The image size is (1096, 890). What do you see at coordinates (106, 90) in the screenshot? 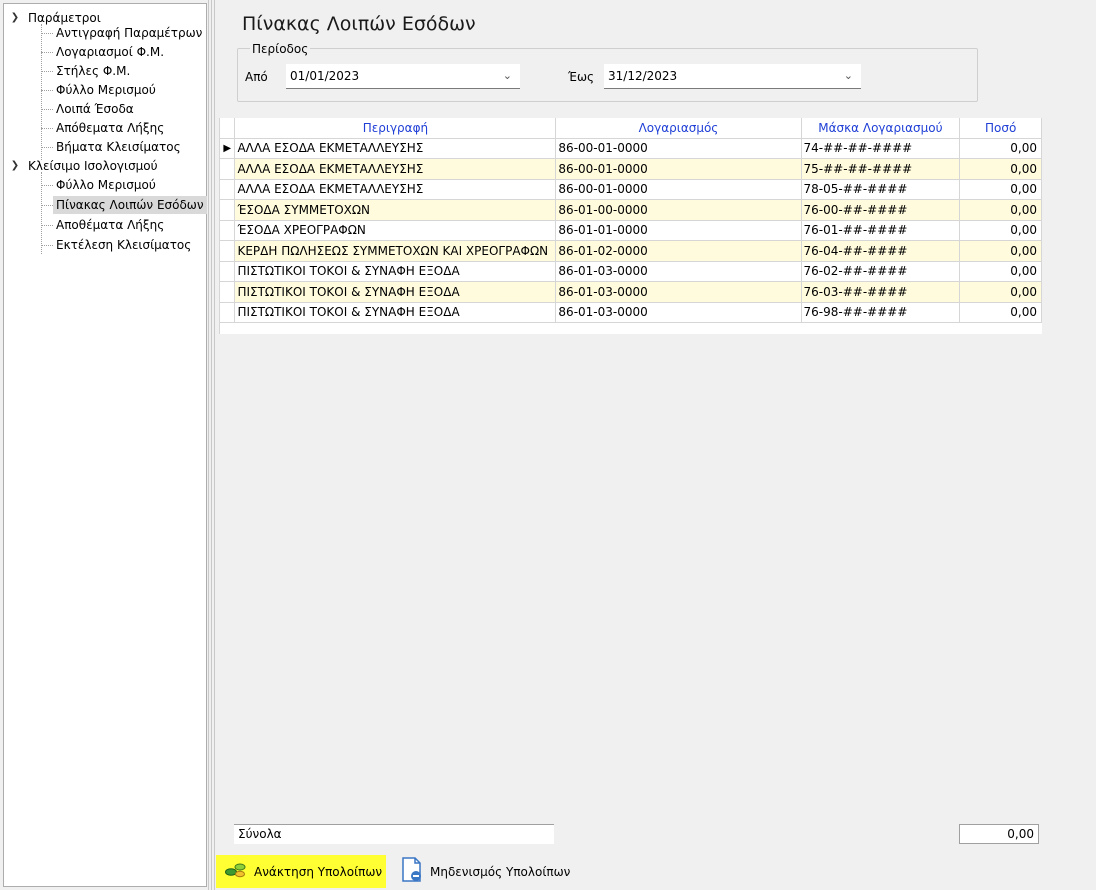
I see `tree-item-distribution-sheet: Φύλλο Μερισμού` at bounding box center [106, 90].